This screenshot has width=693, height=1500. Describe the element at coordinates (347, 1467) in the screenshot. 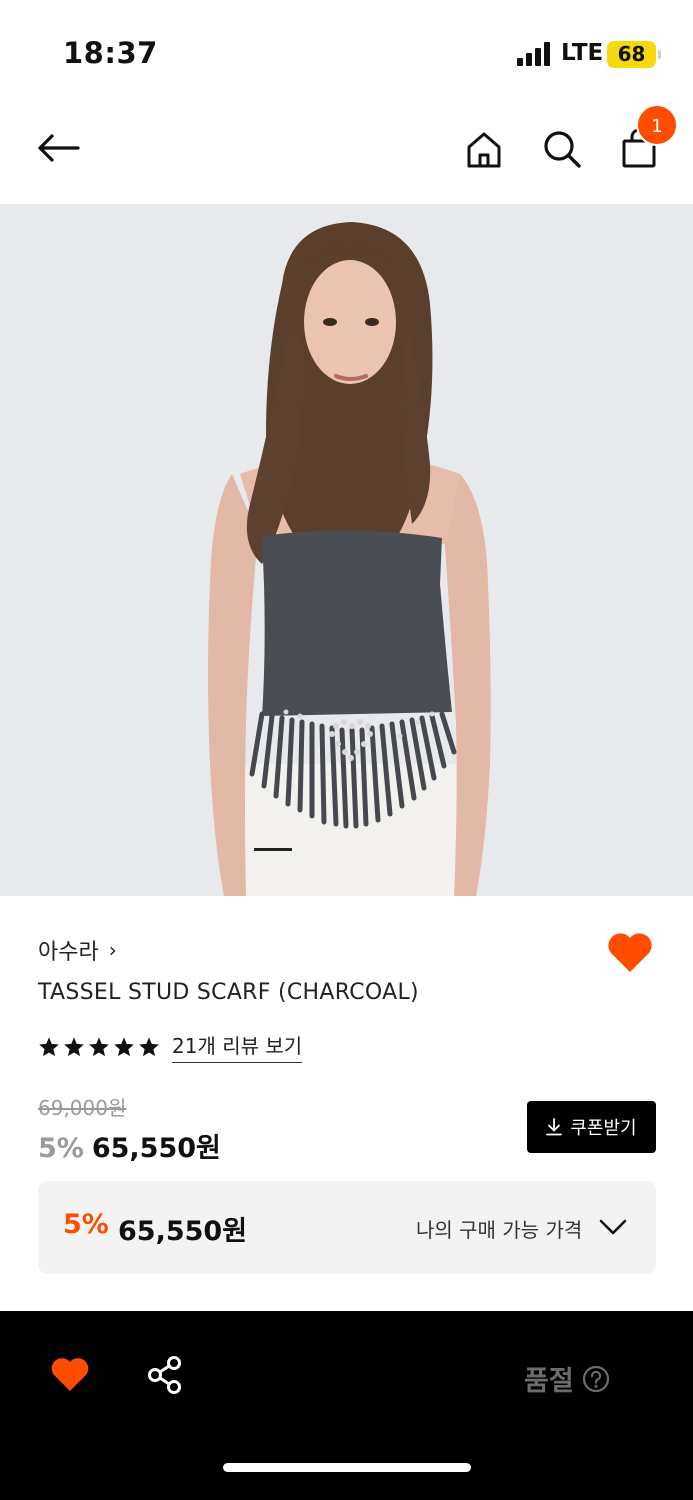

I see `home-indicator` at that location.